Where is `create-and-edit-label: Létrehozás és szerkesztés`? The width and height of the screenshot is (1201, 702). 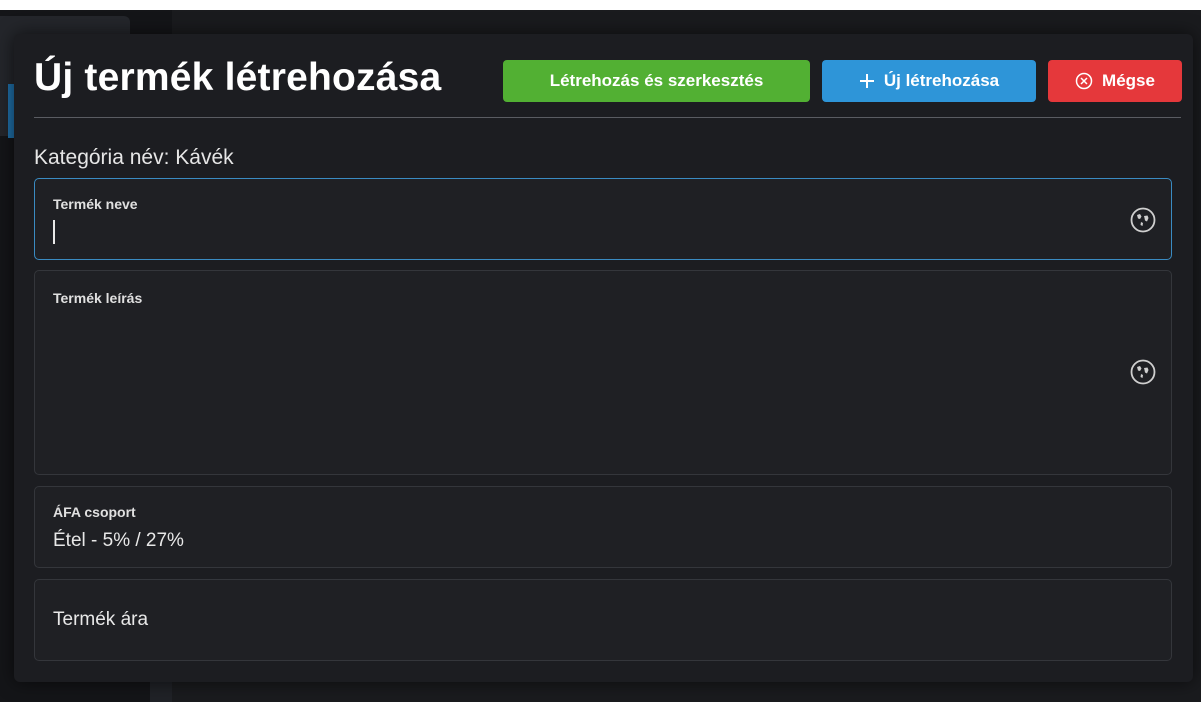 create-and-edit-label: Létrehozás és szerkesztés is located at coordinates (656, 80).